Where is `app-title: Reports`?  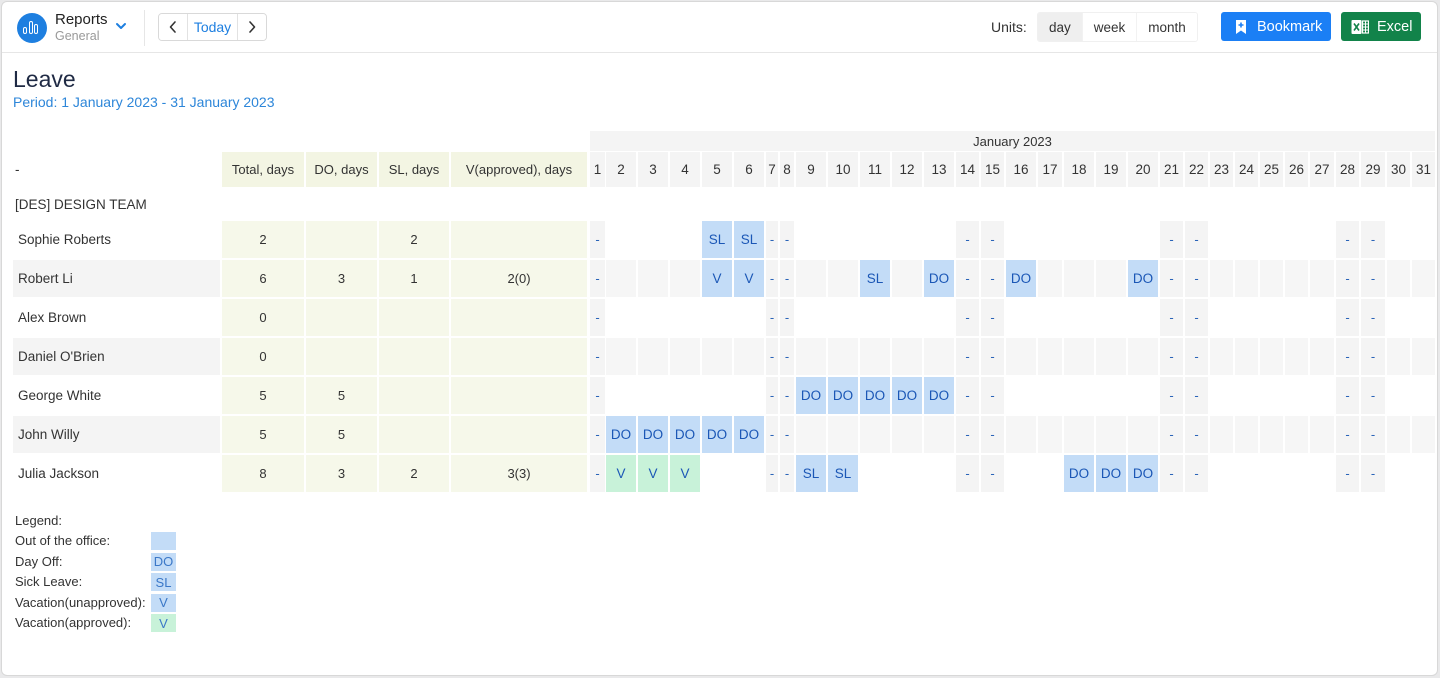 app-title: Reports is located at coordinates (81, 19).